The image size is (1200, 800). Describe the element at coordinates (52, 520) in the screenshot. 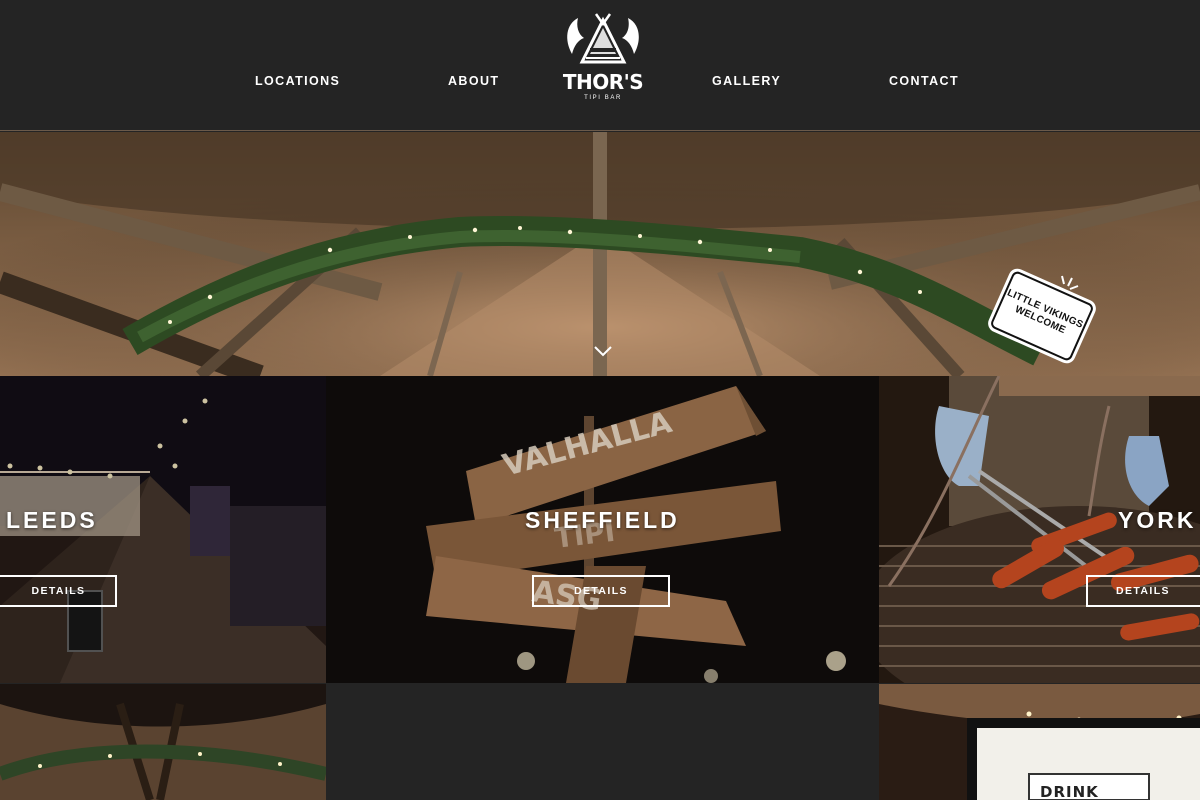

I see `location-name-leeds: LEEDS` at that location.